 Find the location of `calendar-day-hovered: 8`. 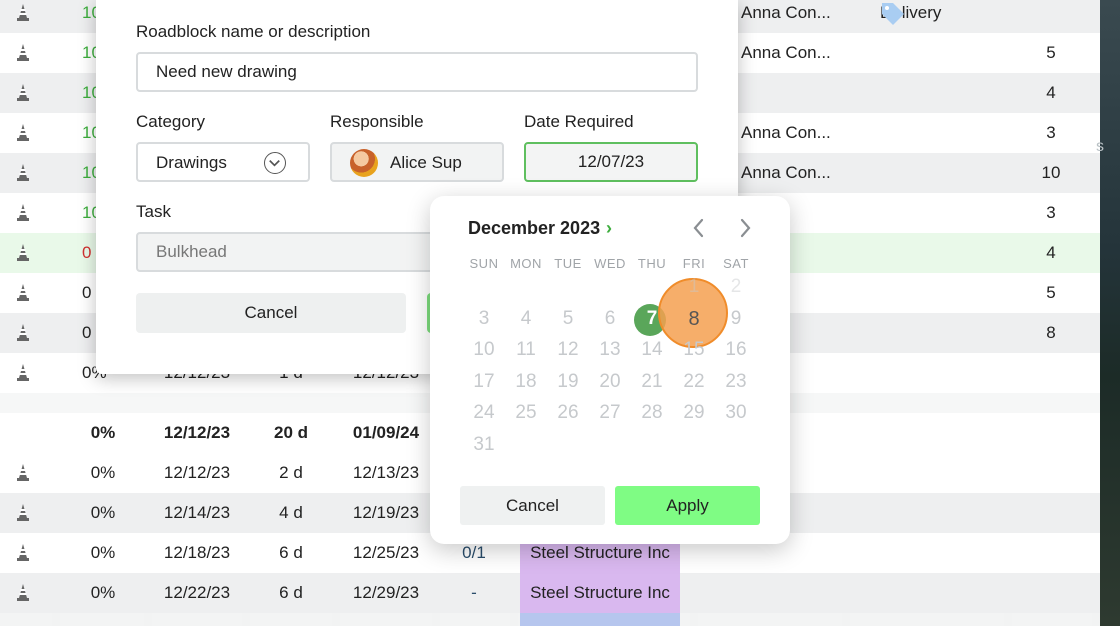

calendar-day-hovered: 8 is located at coordinates (694, 319).